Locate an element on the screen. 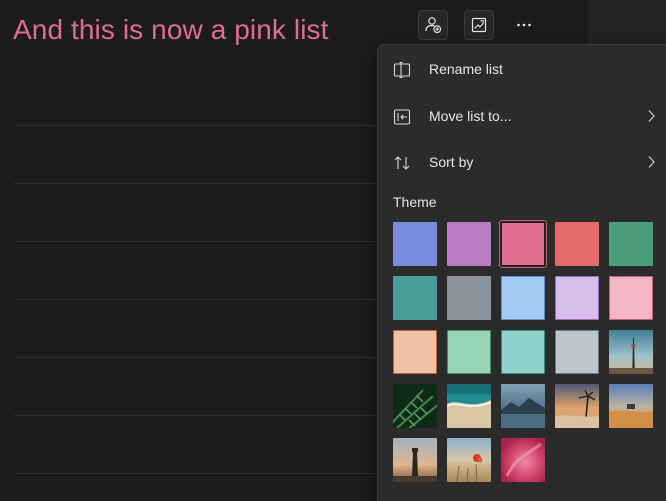 This screenshot has height=501, width=666. suggestions-icon is located at coordinates (479, 25).